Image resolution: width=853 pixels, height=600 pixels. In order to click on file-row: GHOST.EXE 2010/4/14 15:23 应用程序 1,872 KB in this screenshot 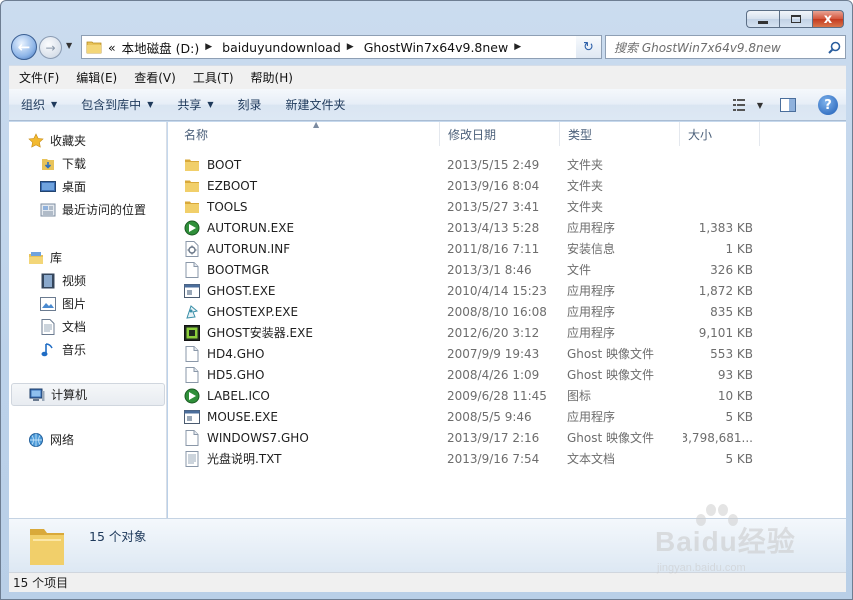, I will do `click(507, 290)`.